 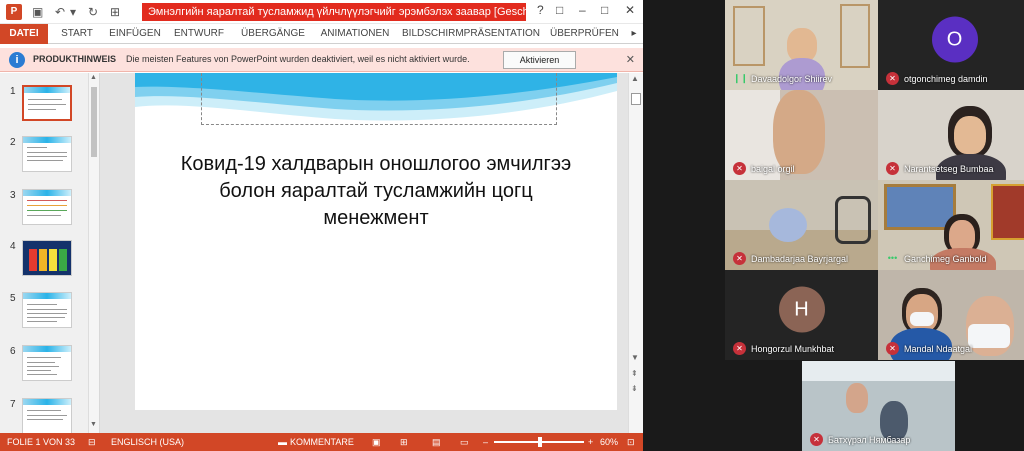 What do you see at coordinates (582, 10) in the screenshot?
I see `minimize-icon: –` at bounding box center [582, 10].